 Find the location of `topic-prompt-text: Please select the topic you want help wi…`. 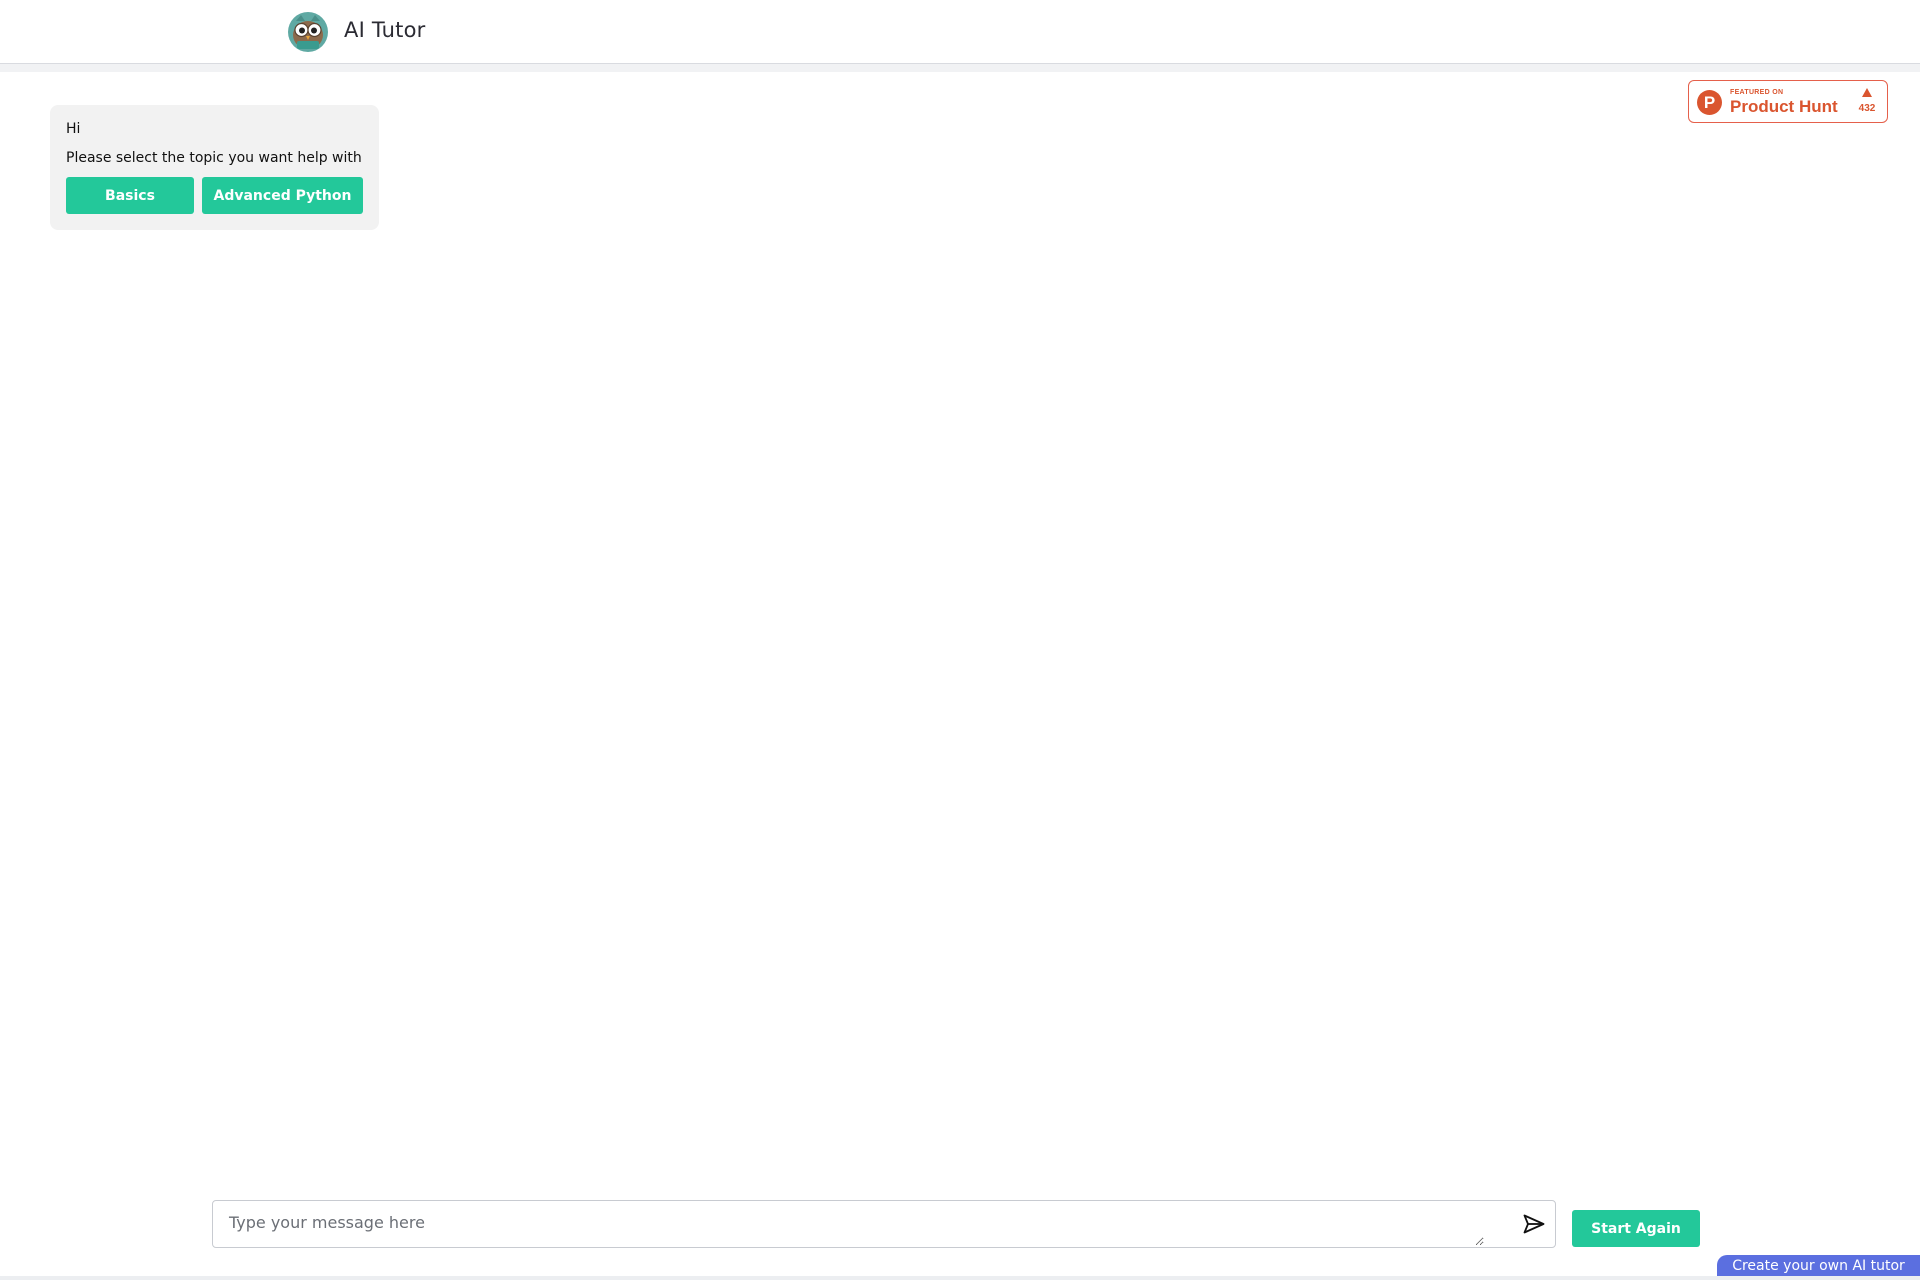

topic-prompt-text: Please select the topic you want help wi… is located at coordinates (214, 158).